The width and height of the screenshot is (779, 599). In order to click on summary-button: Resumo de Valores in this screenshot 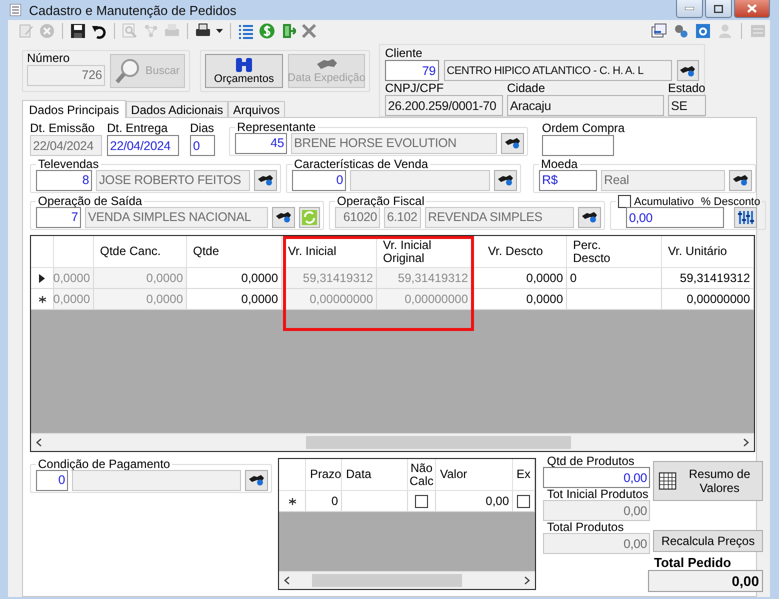, I will do `click(708, 481)`.